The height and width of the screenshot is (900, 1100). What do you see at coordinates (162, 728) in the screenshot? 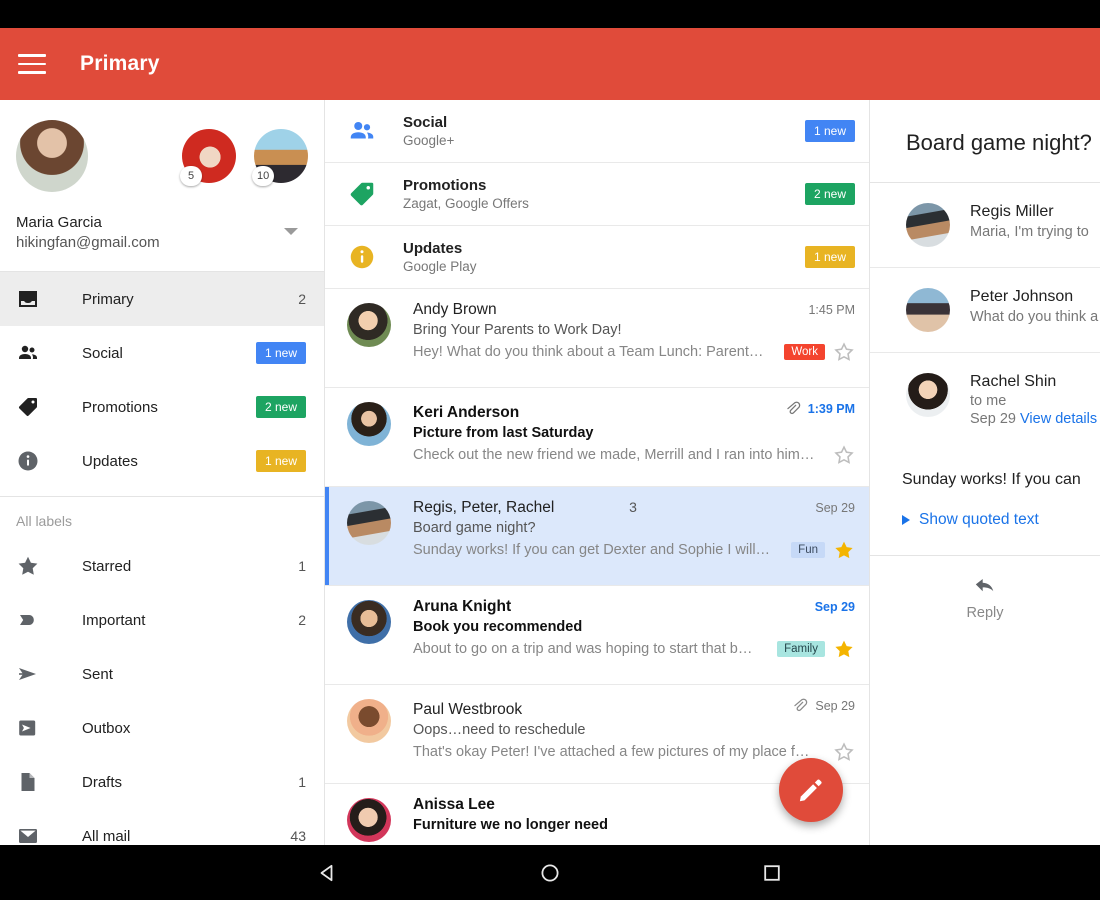
I see `sidebar-item-outbox: Outbox` at bounding box center [162, 728].